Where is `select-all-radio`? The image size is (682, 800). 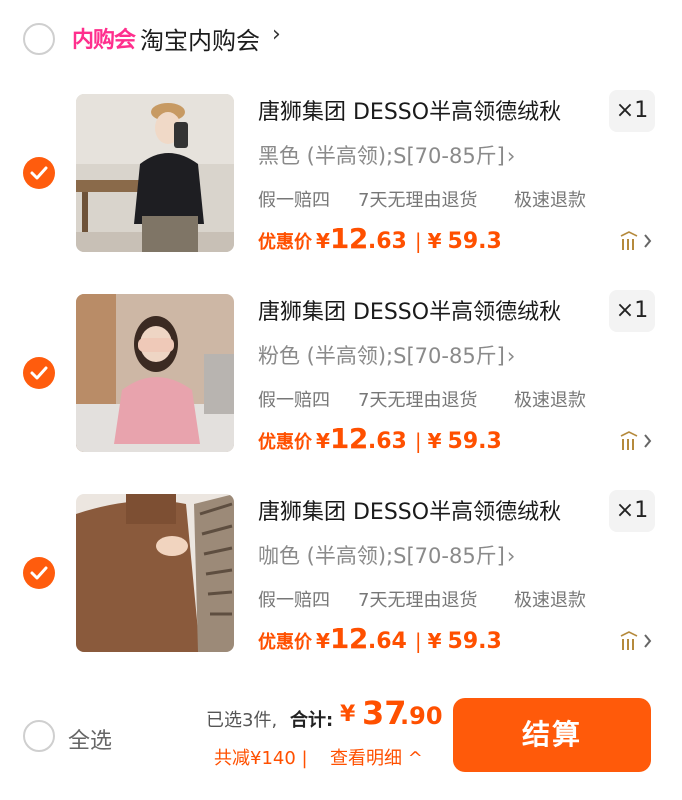 select-all-radio is located at coordinates (39, 736).